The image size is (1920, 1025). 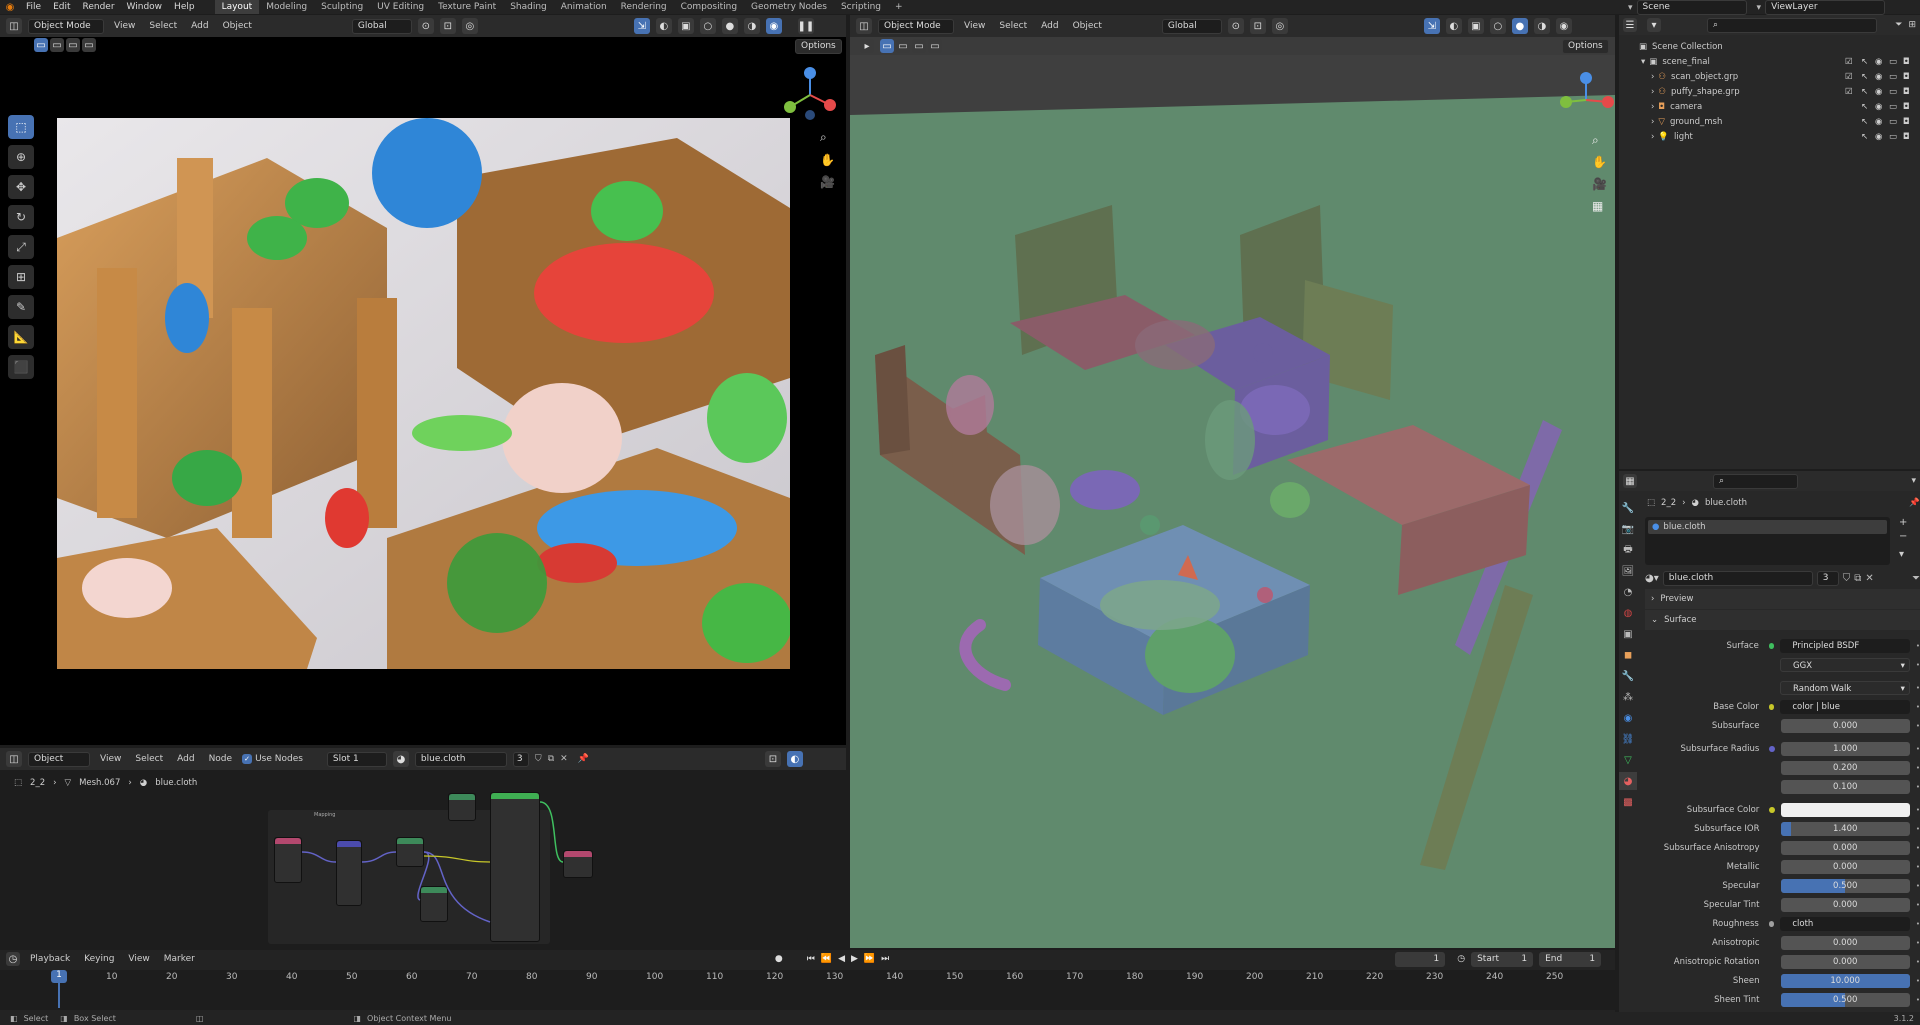 I want to click on property-value-field: 10.000, so click(x=1845, y=980).